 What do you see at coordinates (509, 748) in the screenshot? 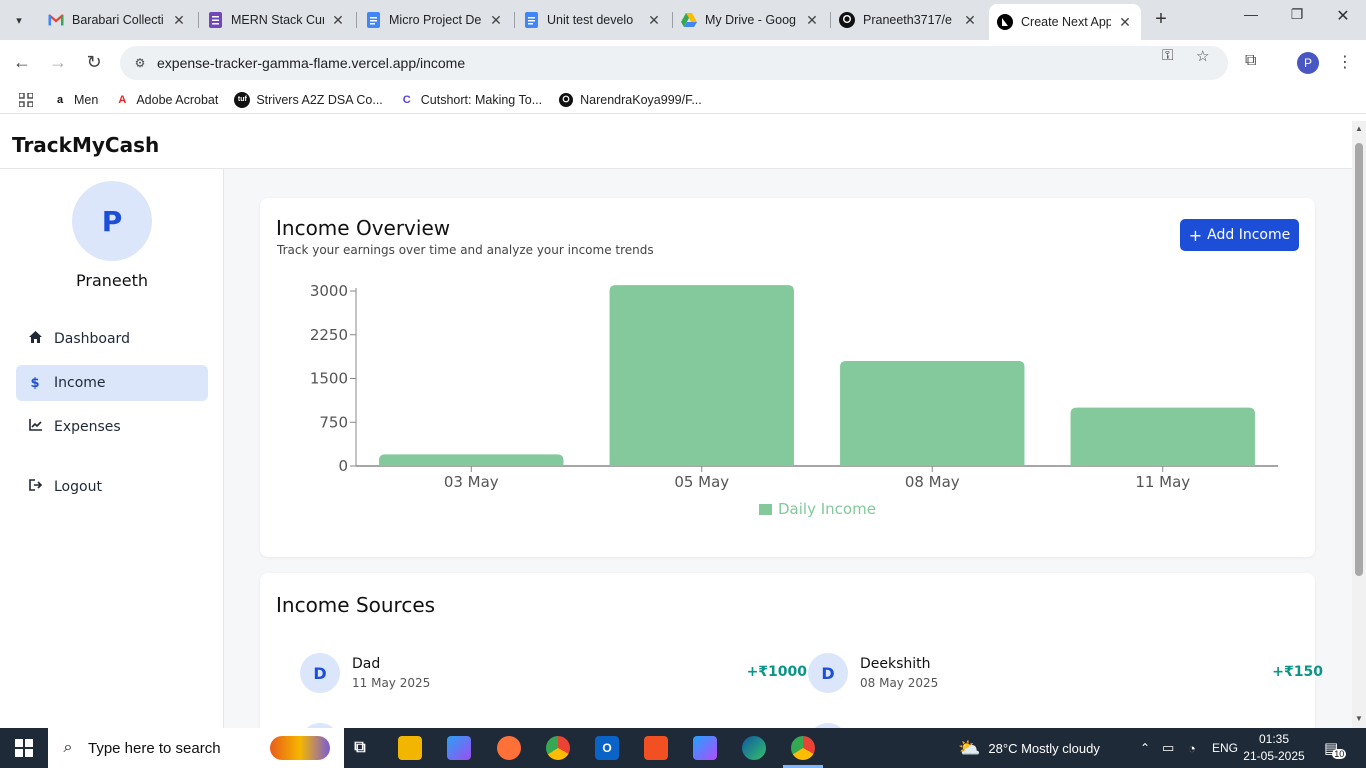
I see `firefox-icon` at bounding box center [509, 748].